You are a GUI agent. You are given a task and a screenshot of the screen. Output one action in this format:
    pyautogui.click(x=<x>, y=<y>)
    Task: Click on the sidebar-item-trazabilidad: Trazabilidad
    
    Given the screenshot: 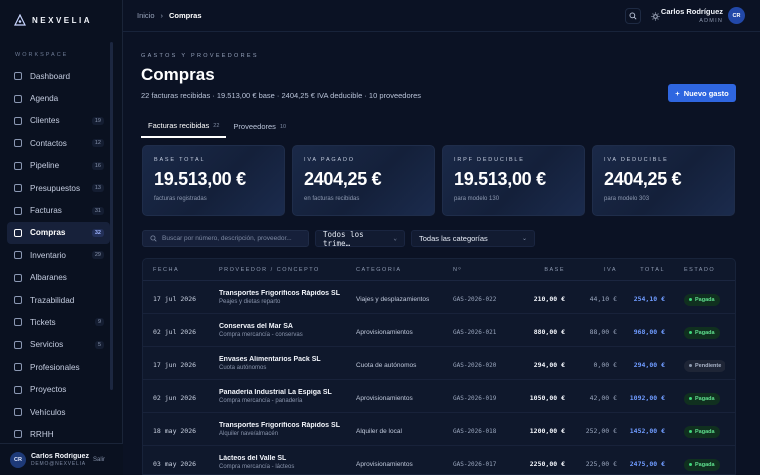 What is the action you would take?
    pyautogui.click(x=58, y=300)
    